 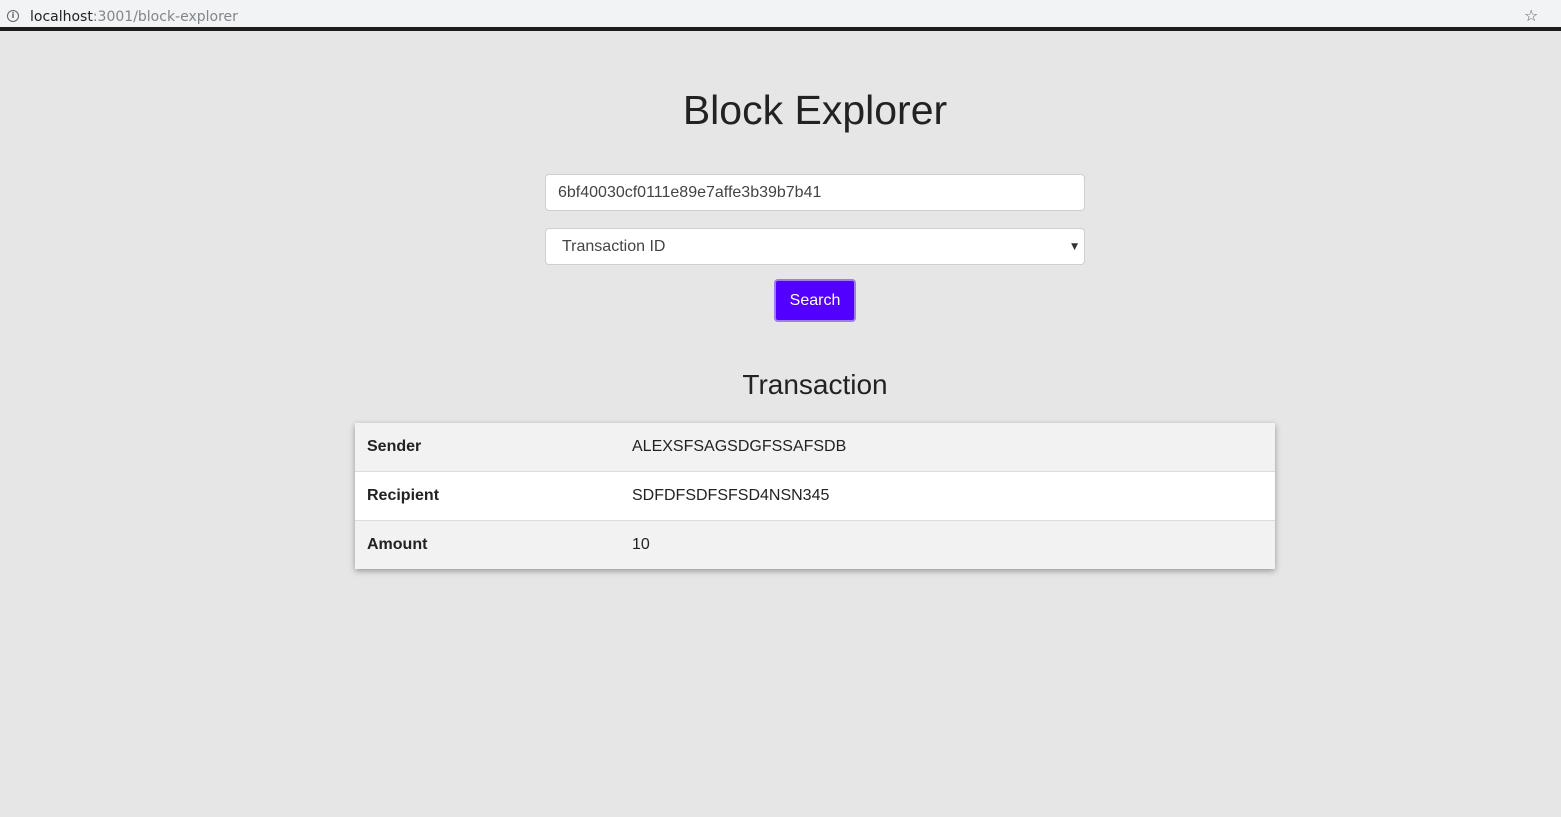 I want to click on section-title: Transaction, so click(x=815, y=384).